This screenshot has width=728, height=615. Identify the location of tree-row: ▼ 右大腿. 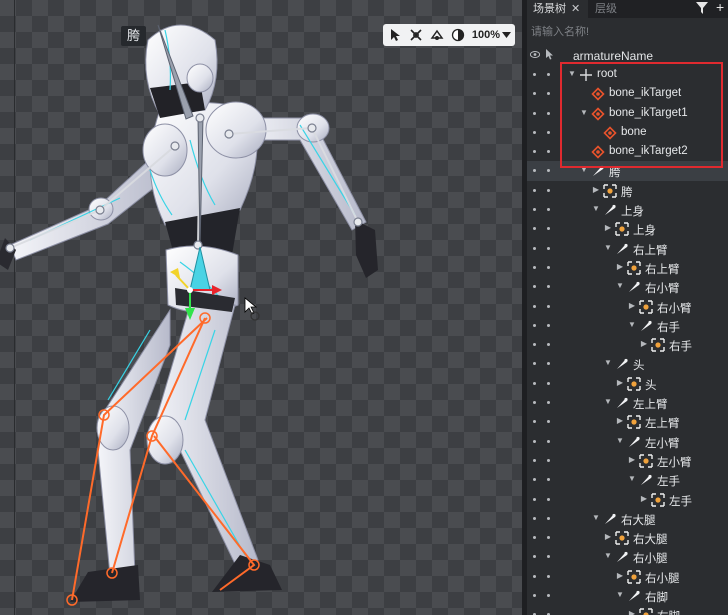
(627, 518).